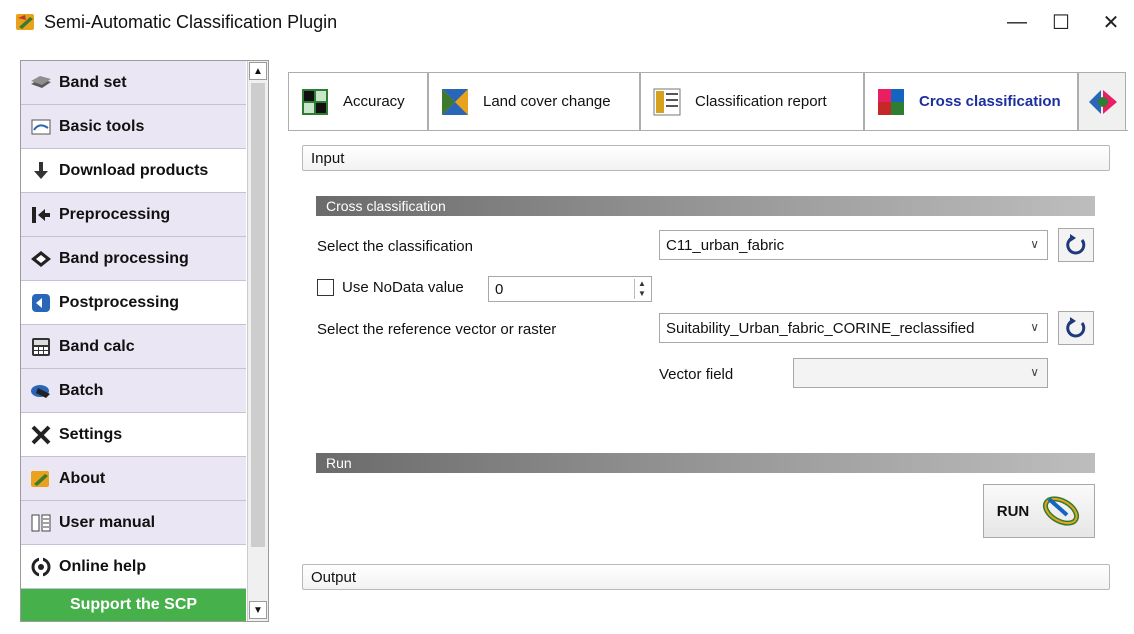  I want to click on download-icon, so click(41, 171).